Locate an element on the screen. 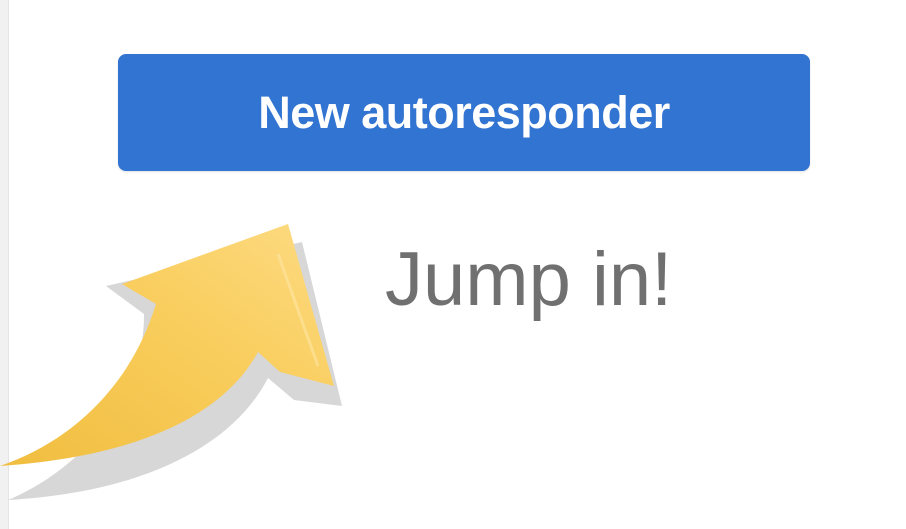 This screenshot has width=906, height=529. jump-in-hint: Jump in! is located at coordinates (529, 279).